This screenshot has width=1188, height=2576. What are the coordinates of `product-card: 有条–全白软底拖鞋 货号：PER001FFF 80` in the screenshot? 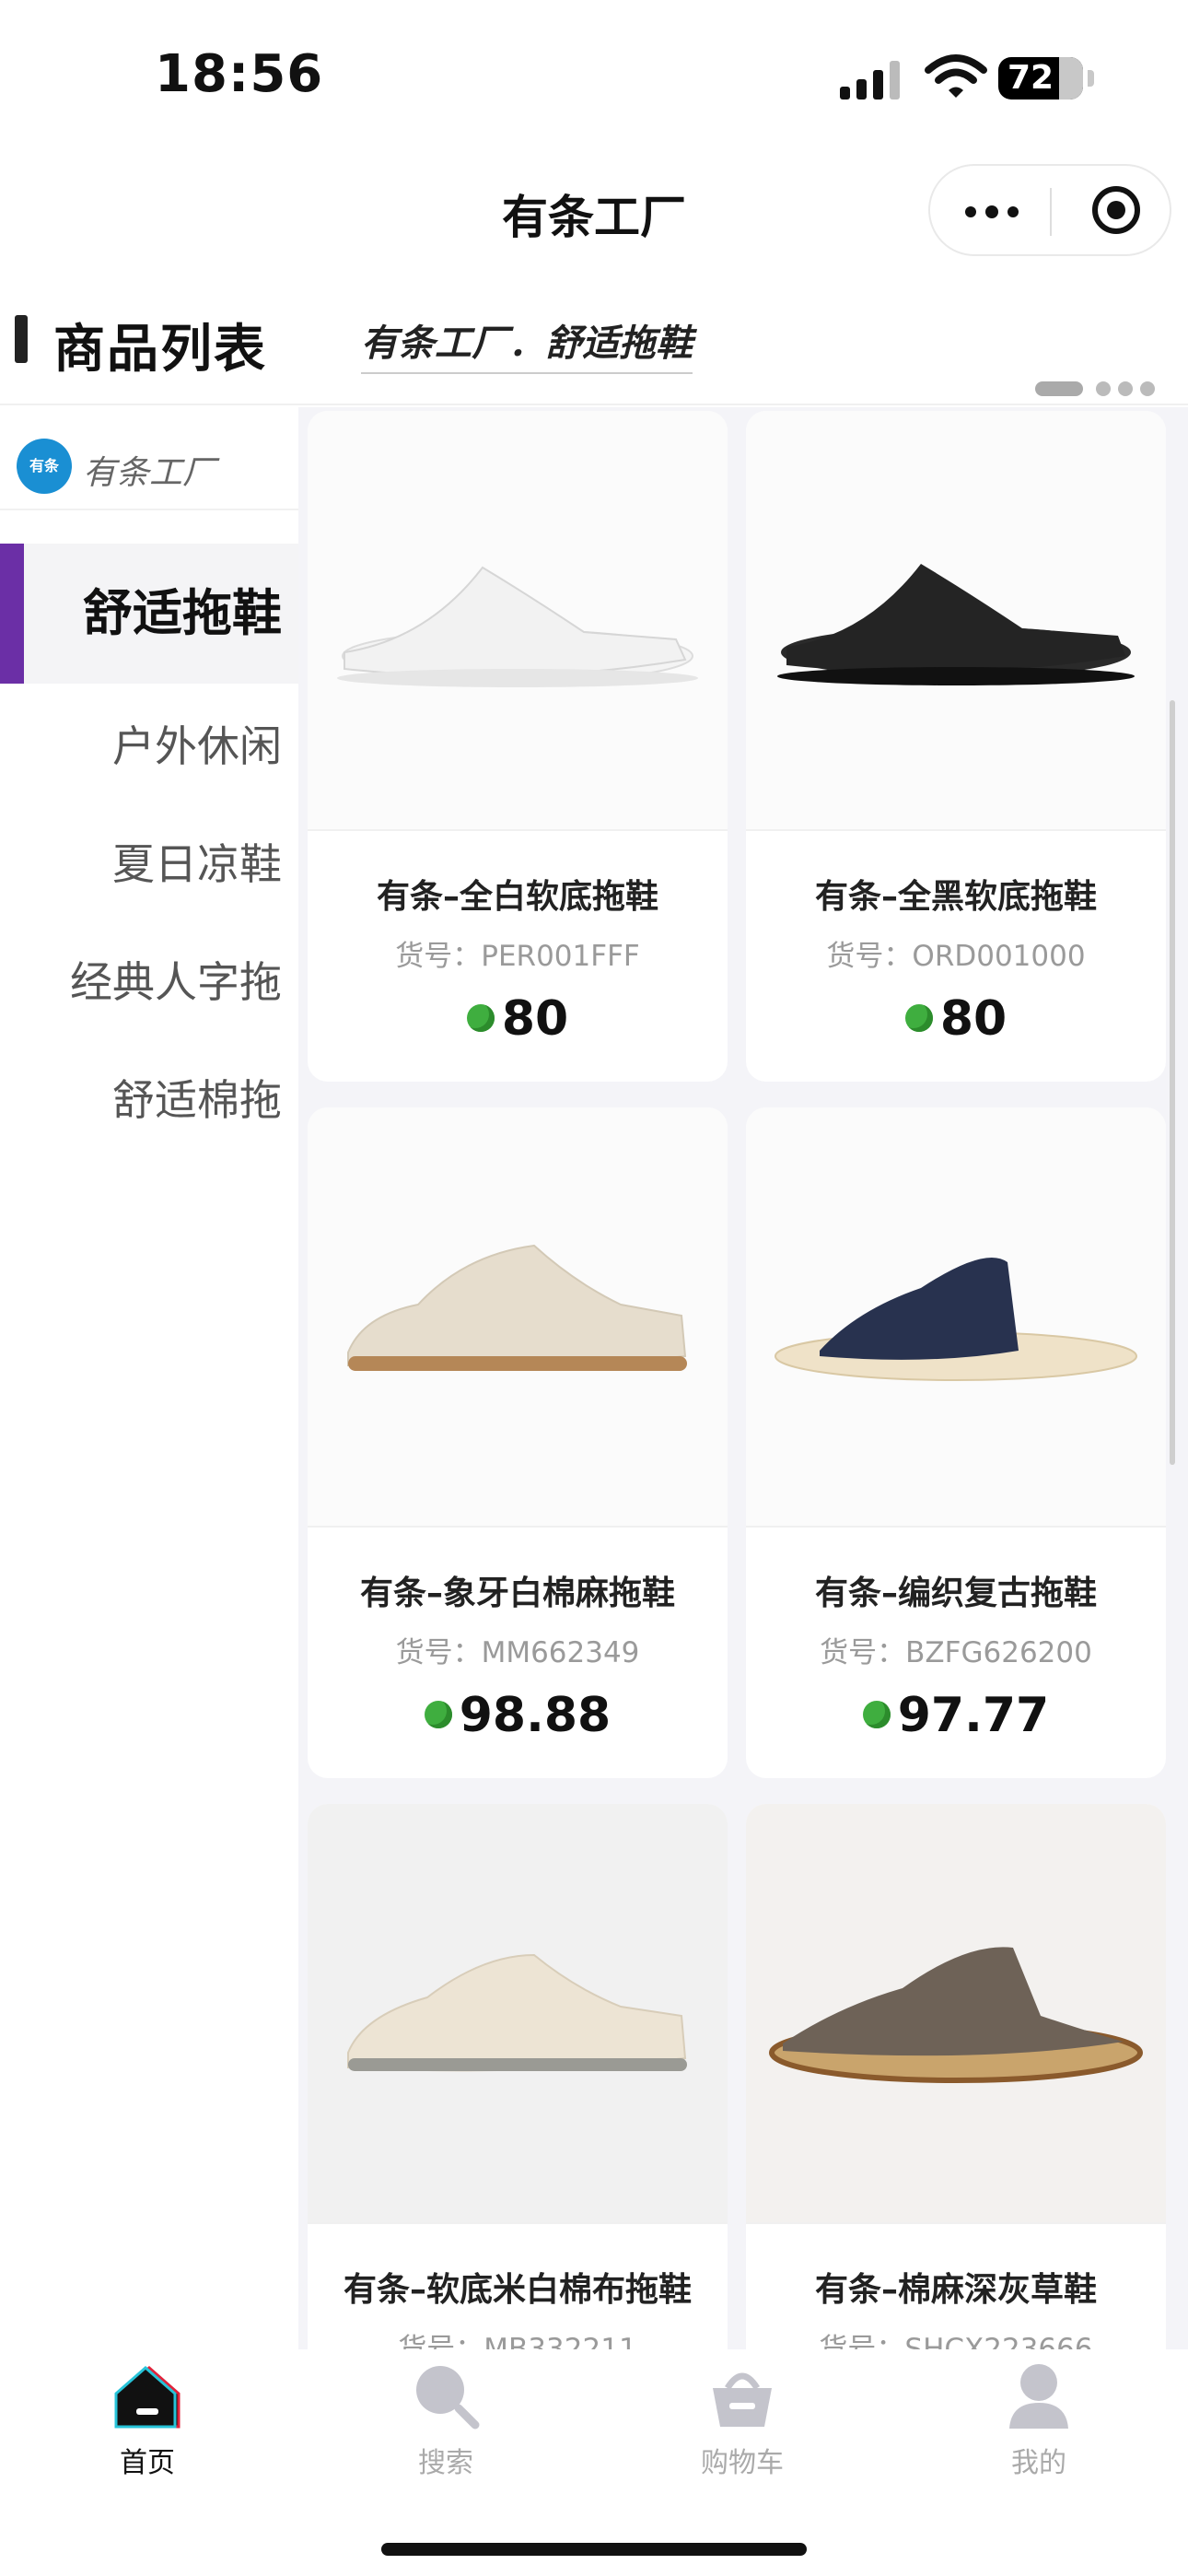 It's located at (518, 746).